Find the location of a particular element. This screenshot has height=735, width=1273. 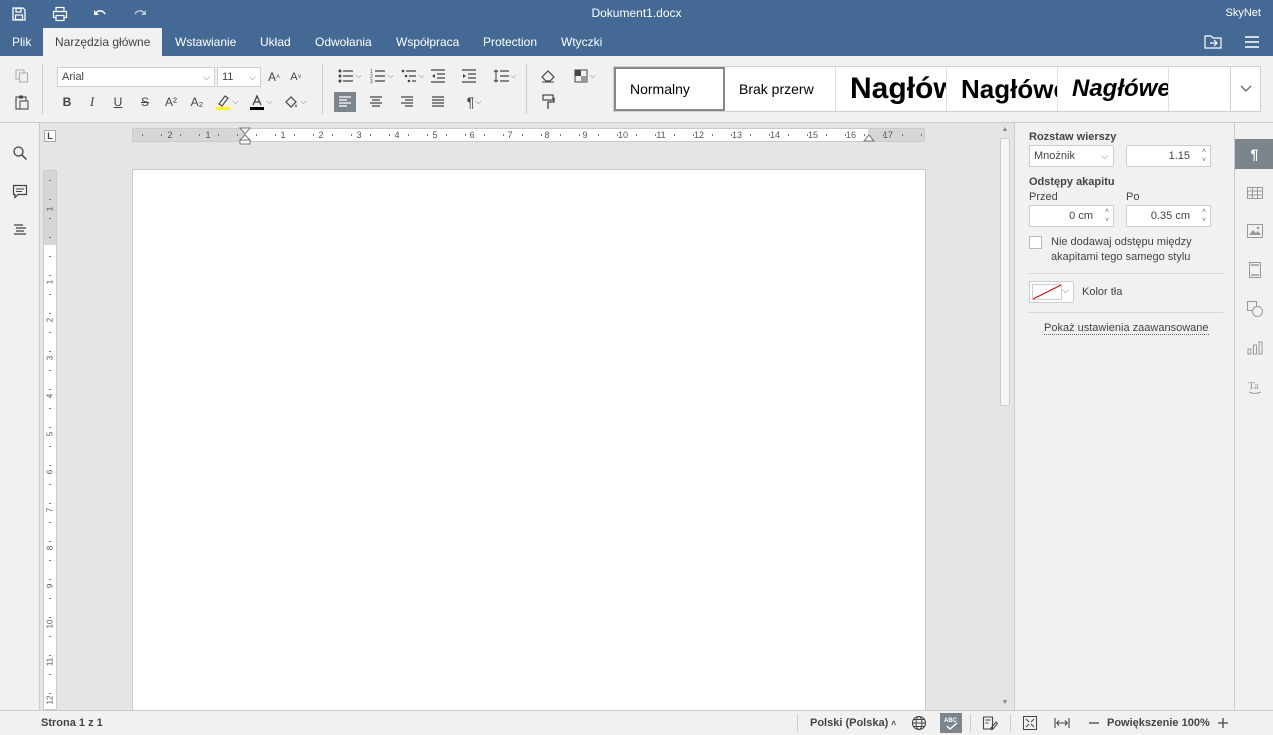

subscript-button: A₂ is located at coordinates (197, 102).